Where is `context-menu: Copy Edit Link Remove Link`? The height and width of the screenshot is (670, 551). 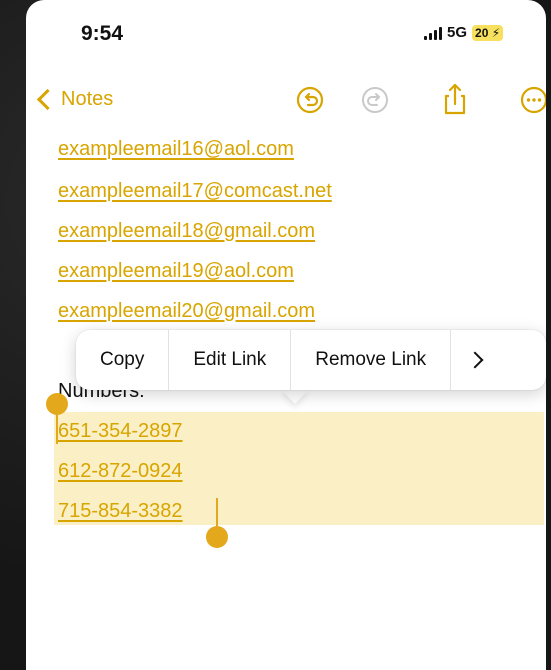
context-menu: Copy Edit Link Remove Link is located at coordinates (311, 360).